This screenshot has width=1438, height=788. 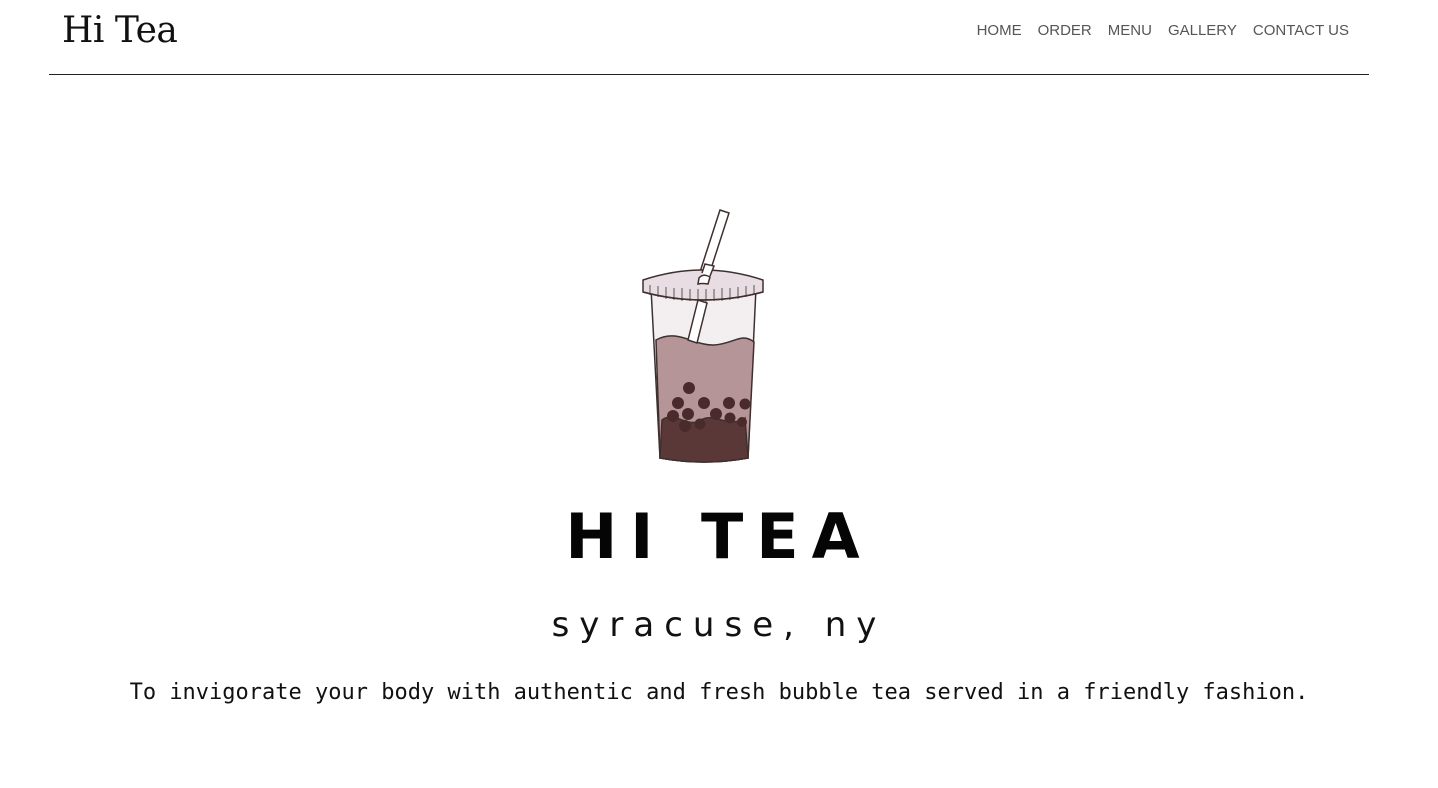 I want to click on nav-menu-link: MENU, so click(x=1130, y=31).